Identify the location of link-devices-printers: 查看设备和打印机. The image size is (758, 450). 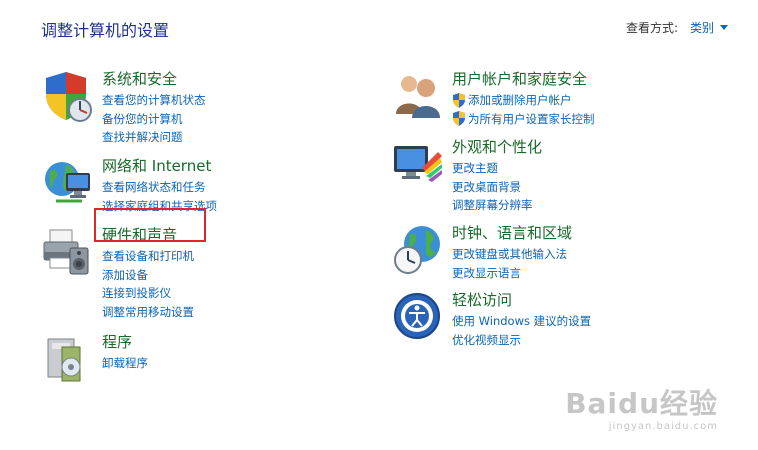
(148, 256).